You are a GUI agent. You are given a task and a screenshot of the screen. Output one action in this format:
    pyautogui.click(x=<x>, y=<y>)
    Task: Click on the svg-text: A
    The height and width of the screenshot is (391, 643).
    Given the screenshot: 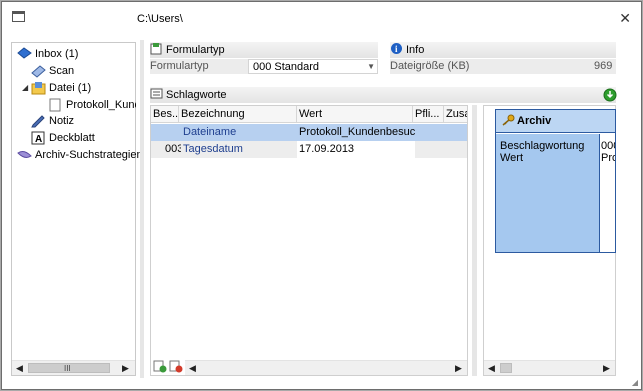 What is the action you would take?
    pyautogui.click(x=38, y=139)
    